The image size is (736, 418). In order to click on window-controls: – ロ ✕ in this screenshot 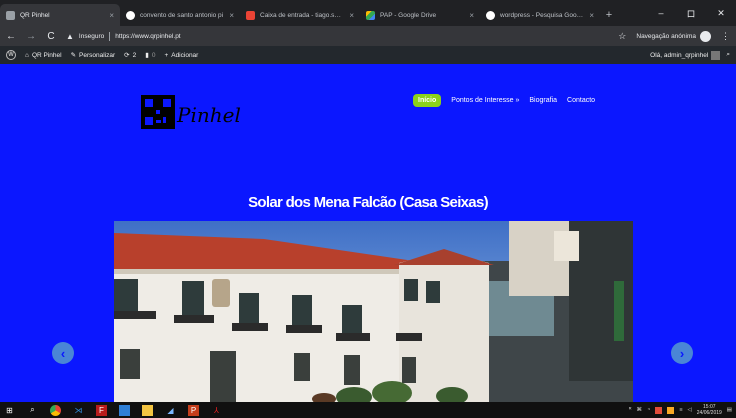, I will do `click(691, 13)`.